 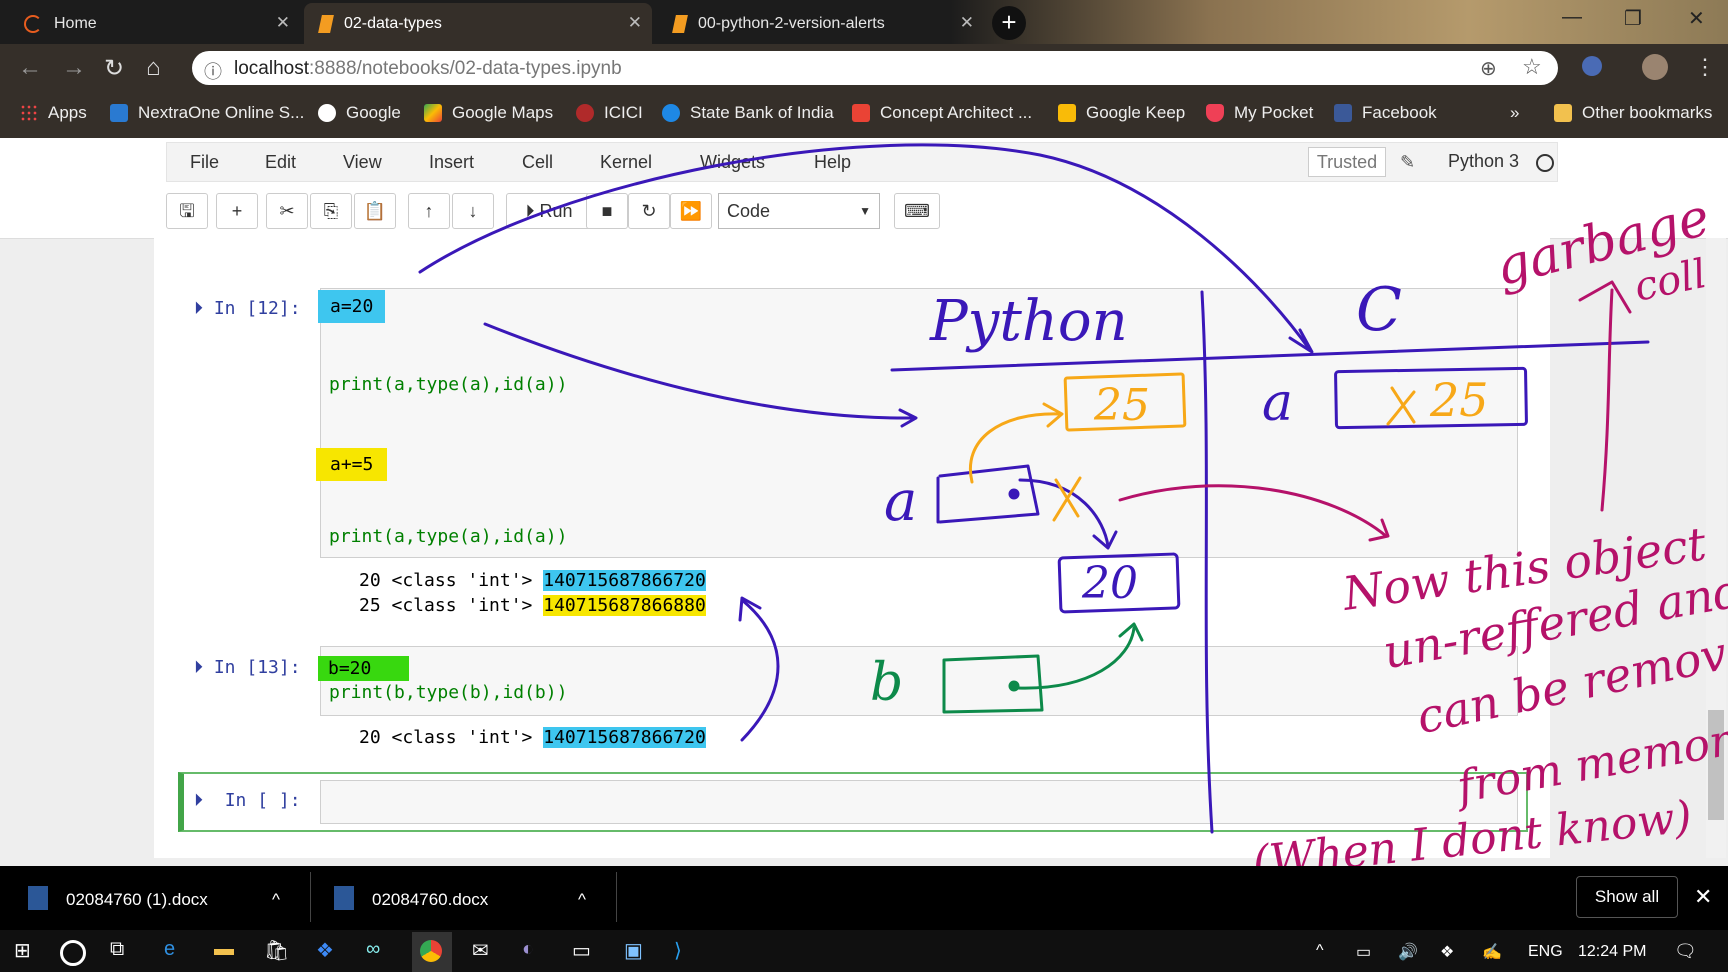 What do you see at coordinates (1363, 952) in the screenshot?
I see `battery-icon: ▭` at bounding box center [1363, 952].